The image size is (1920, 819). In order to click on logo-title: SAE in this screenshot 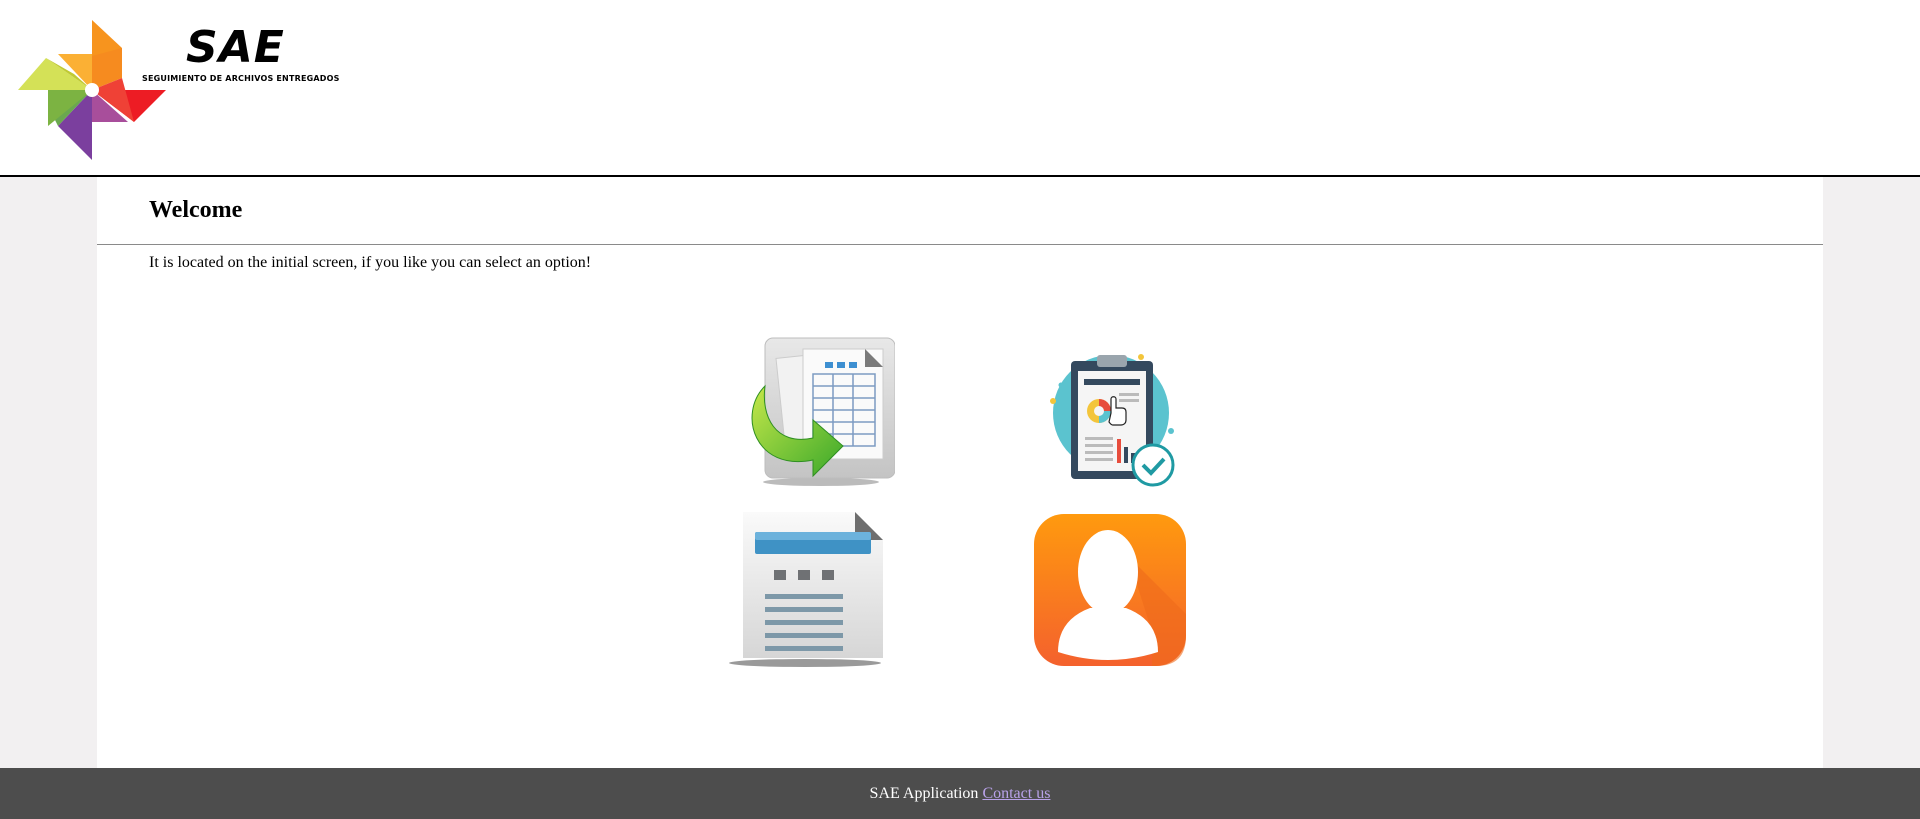, I will do `click(235, 47)`.